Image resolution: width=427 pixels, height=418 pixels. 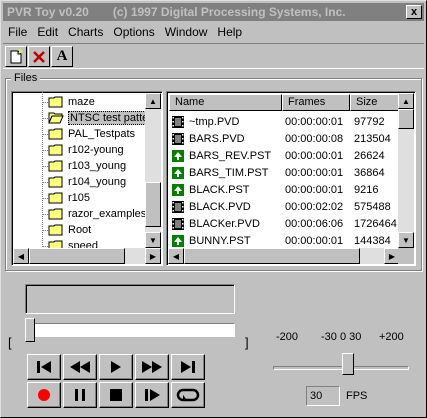 I want to click on menu-options: Options, so click(x=133, y=32).